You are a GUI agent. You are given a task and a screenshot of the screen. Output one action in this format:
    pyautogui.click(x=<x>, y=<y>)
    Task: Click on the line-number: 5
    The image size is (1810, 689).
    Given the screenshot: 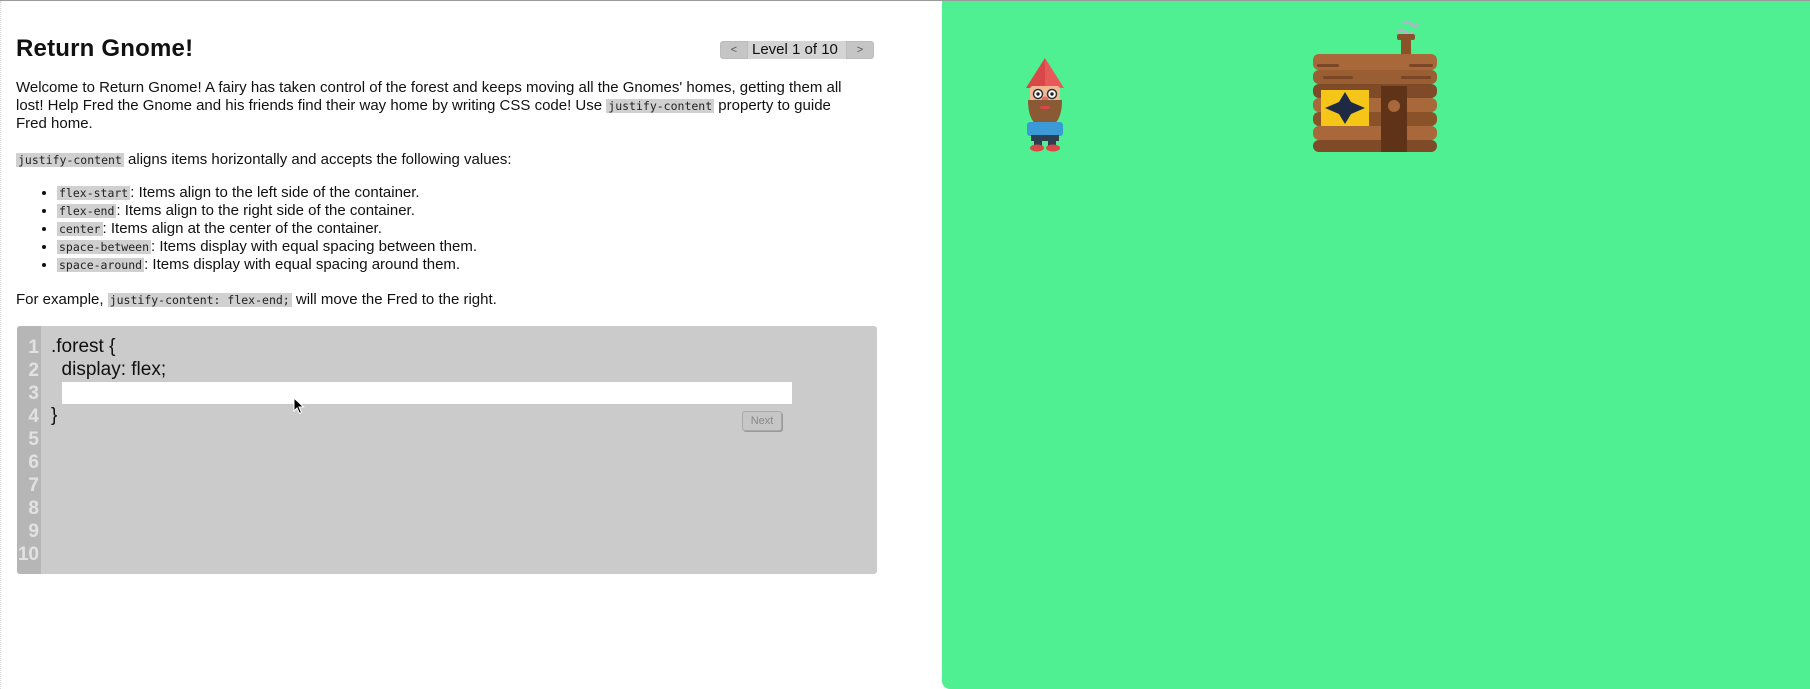 What is the action you would take?
    pyautogui.click(x=33, y=439)
    